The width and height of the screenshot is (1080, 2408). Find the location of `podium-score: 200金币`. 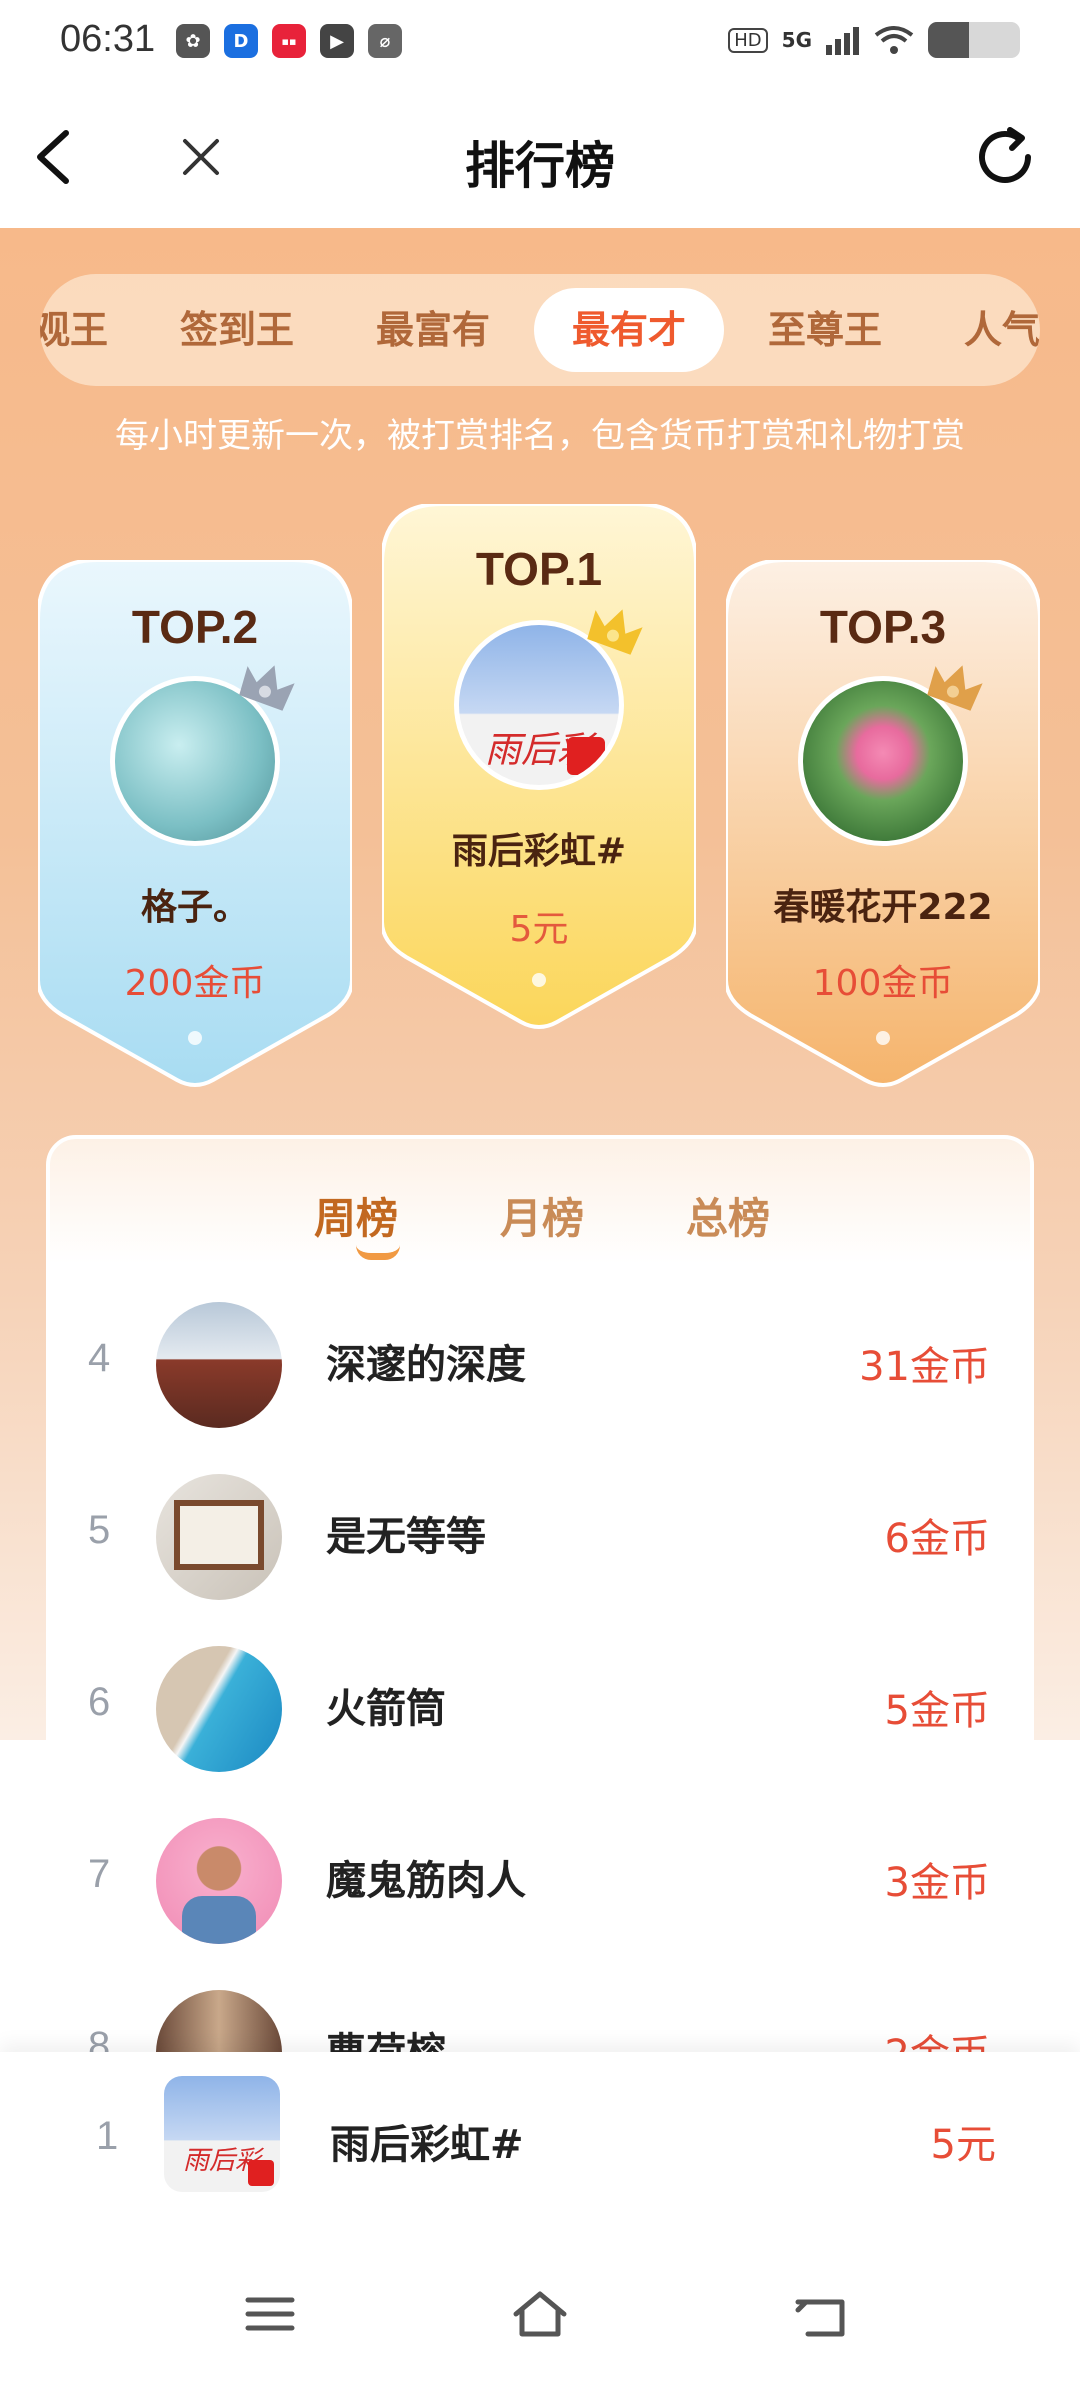

podium-score: 200金币 is located at coordinates (195, 983).